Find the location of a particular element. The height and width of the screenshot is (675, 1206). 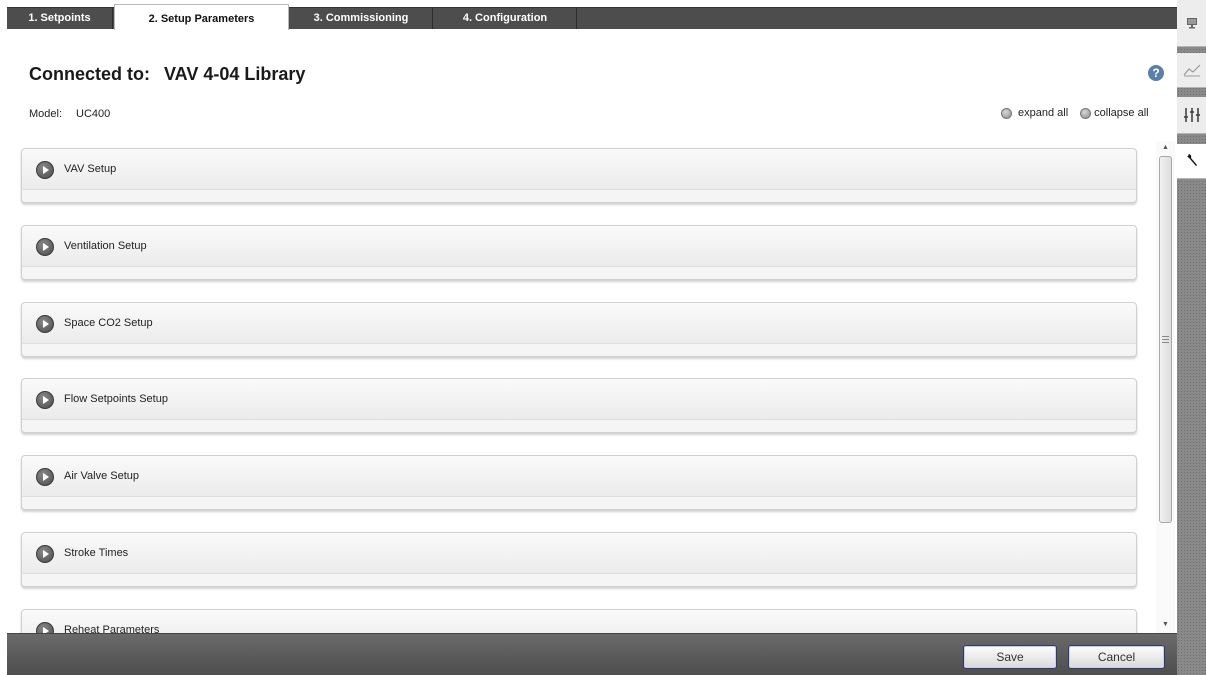

help-icon: ? is located at coordinates (1156, 73).